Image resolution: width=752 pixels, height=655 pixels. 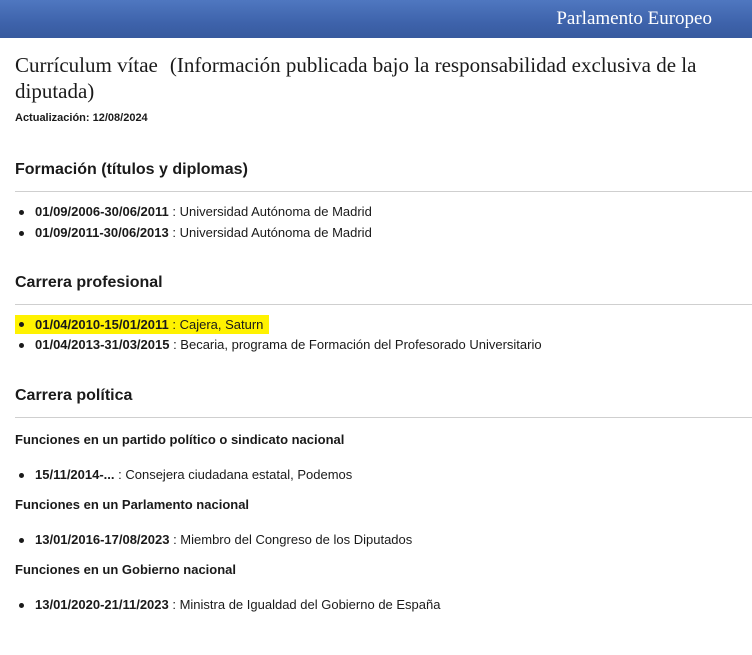 I want to click on item-text: : Cajera, Saturn, so click(x=216, y=324).